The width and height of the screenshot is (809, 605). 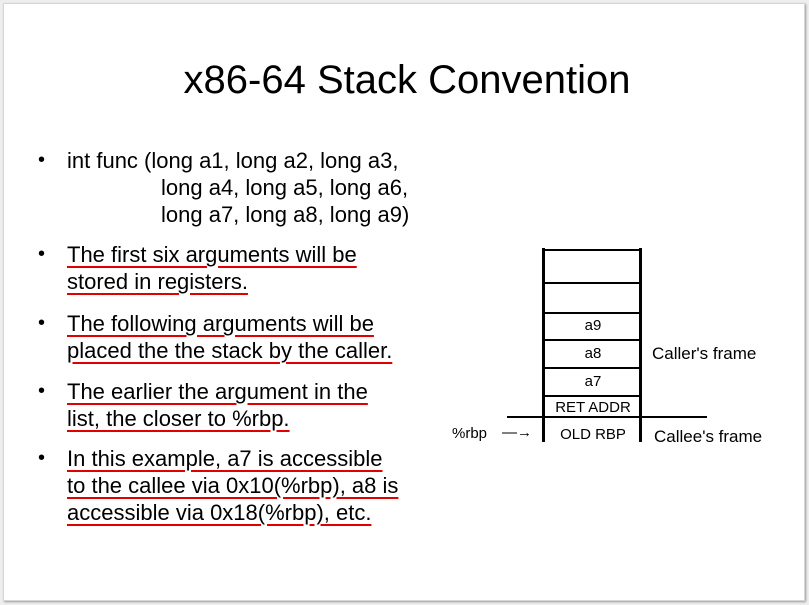 I want to click on bullet-line: int func (long a1, long a2, long a3,, so click(x=233, y=160).